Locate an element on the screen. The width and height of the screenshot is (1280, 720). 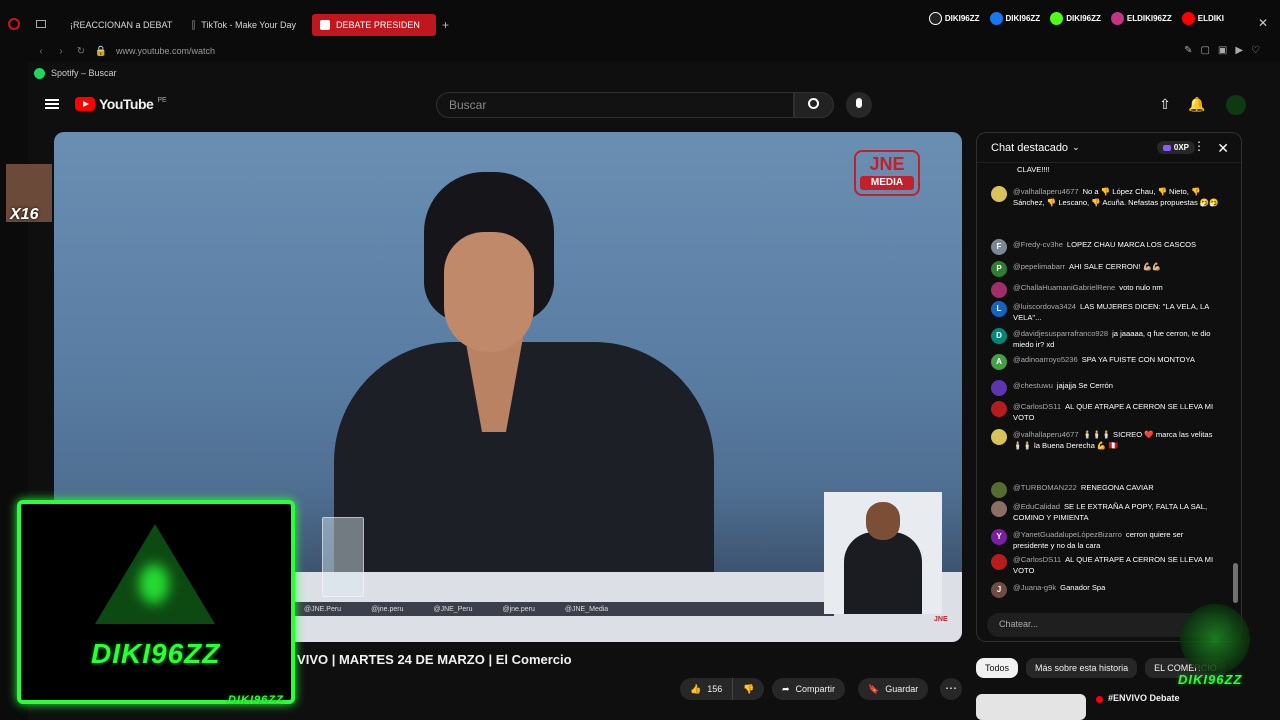
country-code: PE is located at coordinates (162, 100).